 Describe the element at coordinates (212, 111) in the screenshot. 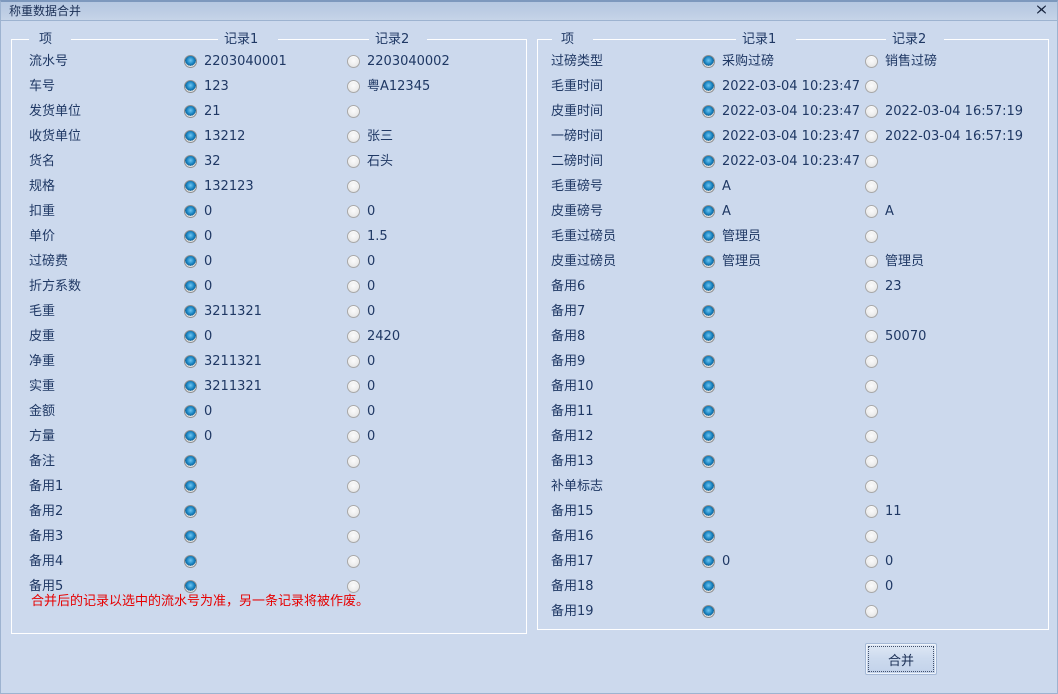

I see `cell-value: 21` at that location.